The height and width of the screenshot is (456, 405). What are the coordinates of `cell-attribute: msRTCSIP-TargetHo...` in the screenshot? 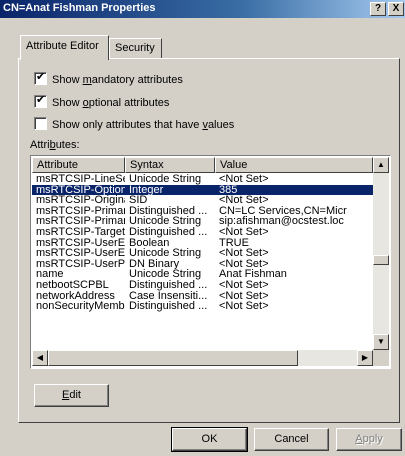 It's located at (80, 232).